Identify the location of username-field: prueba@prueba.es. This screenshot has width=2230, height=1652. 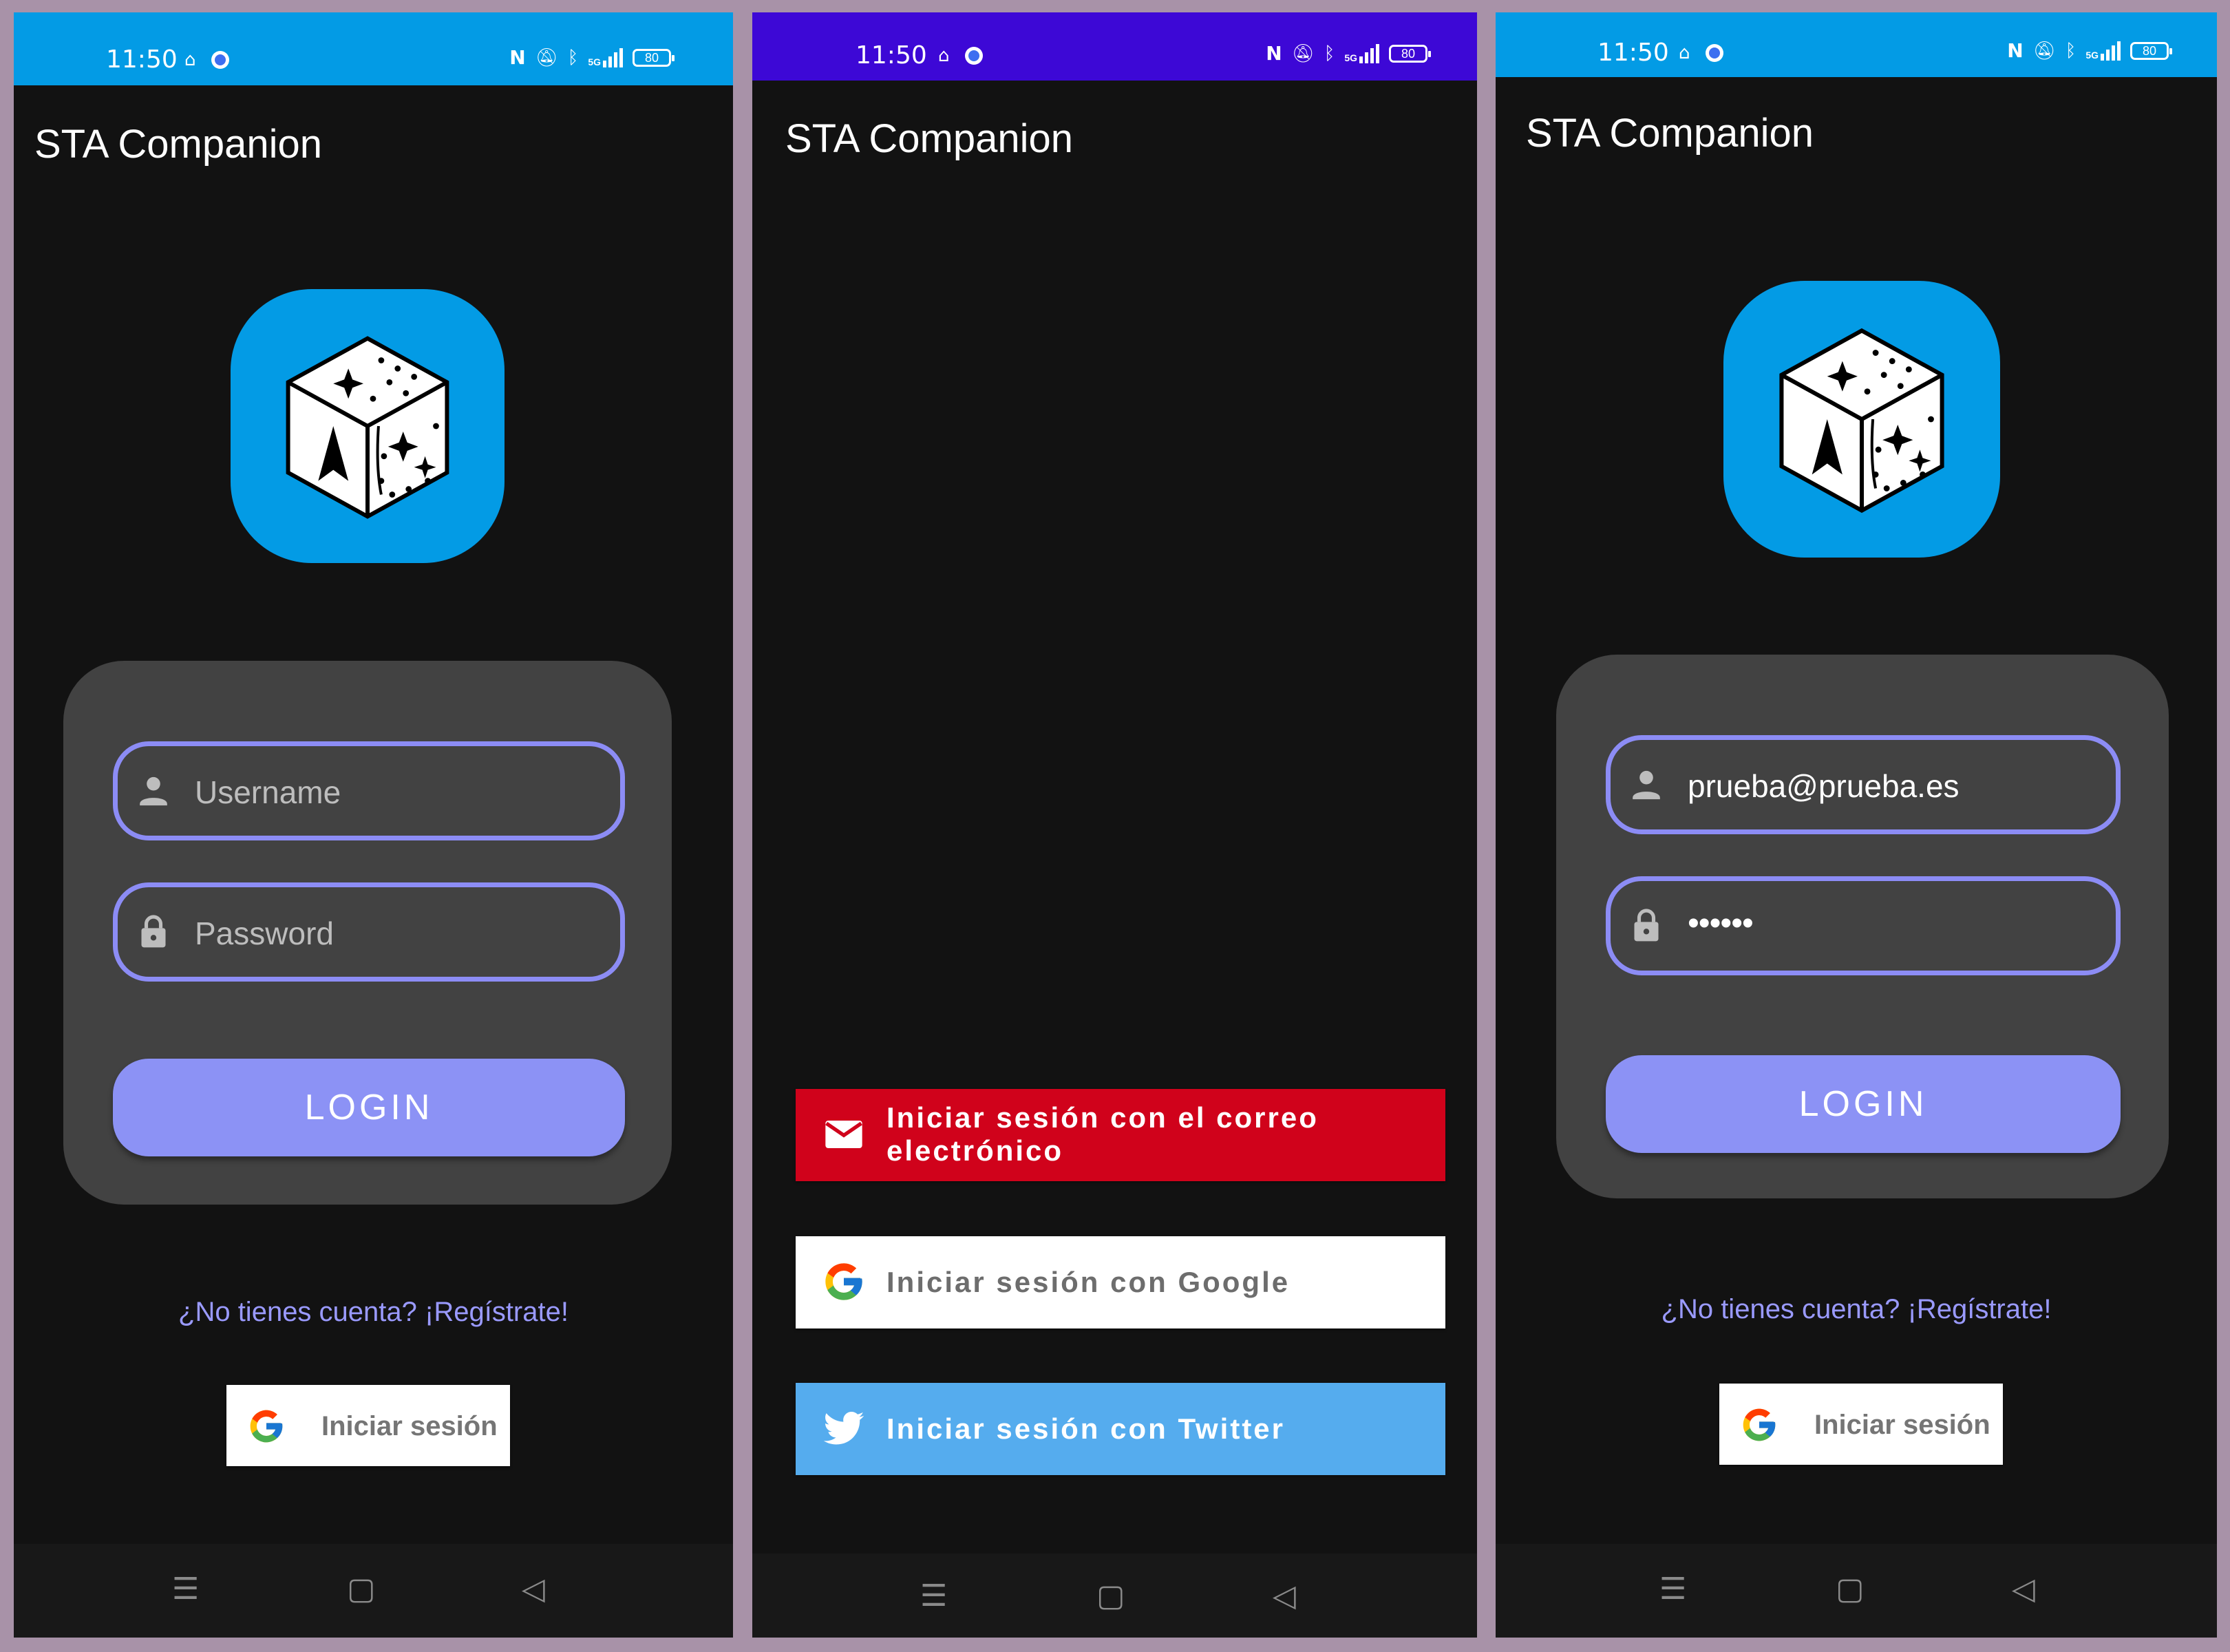
(1863, 784).